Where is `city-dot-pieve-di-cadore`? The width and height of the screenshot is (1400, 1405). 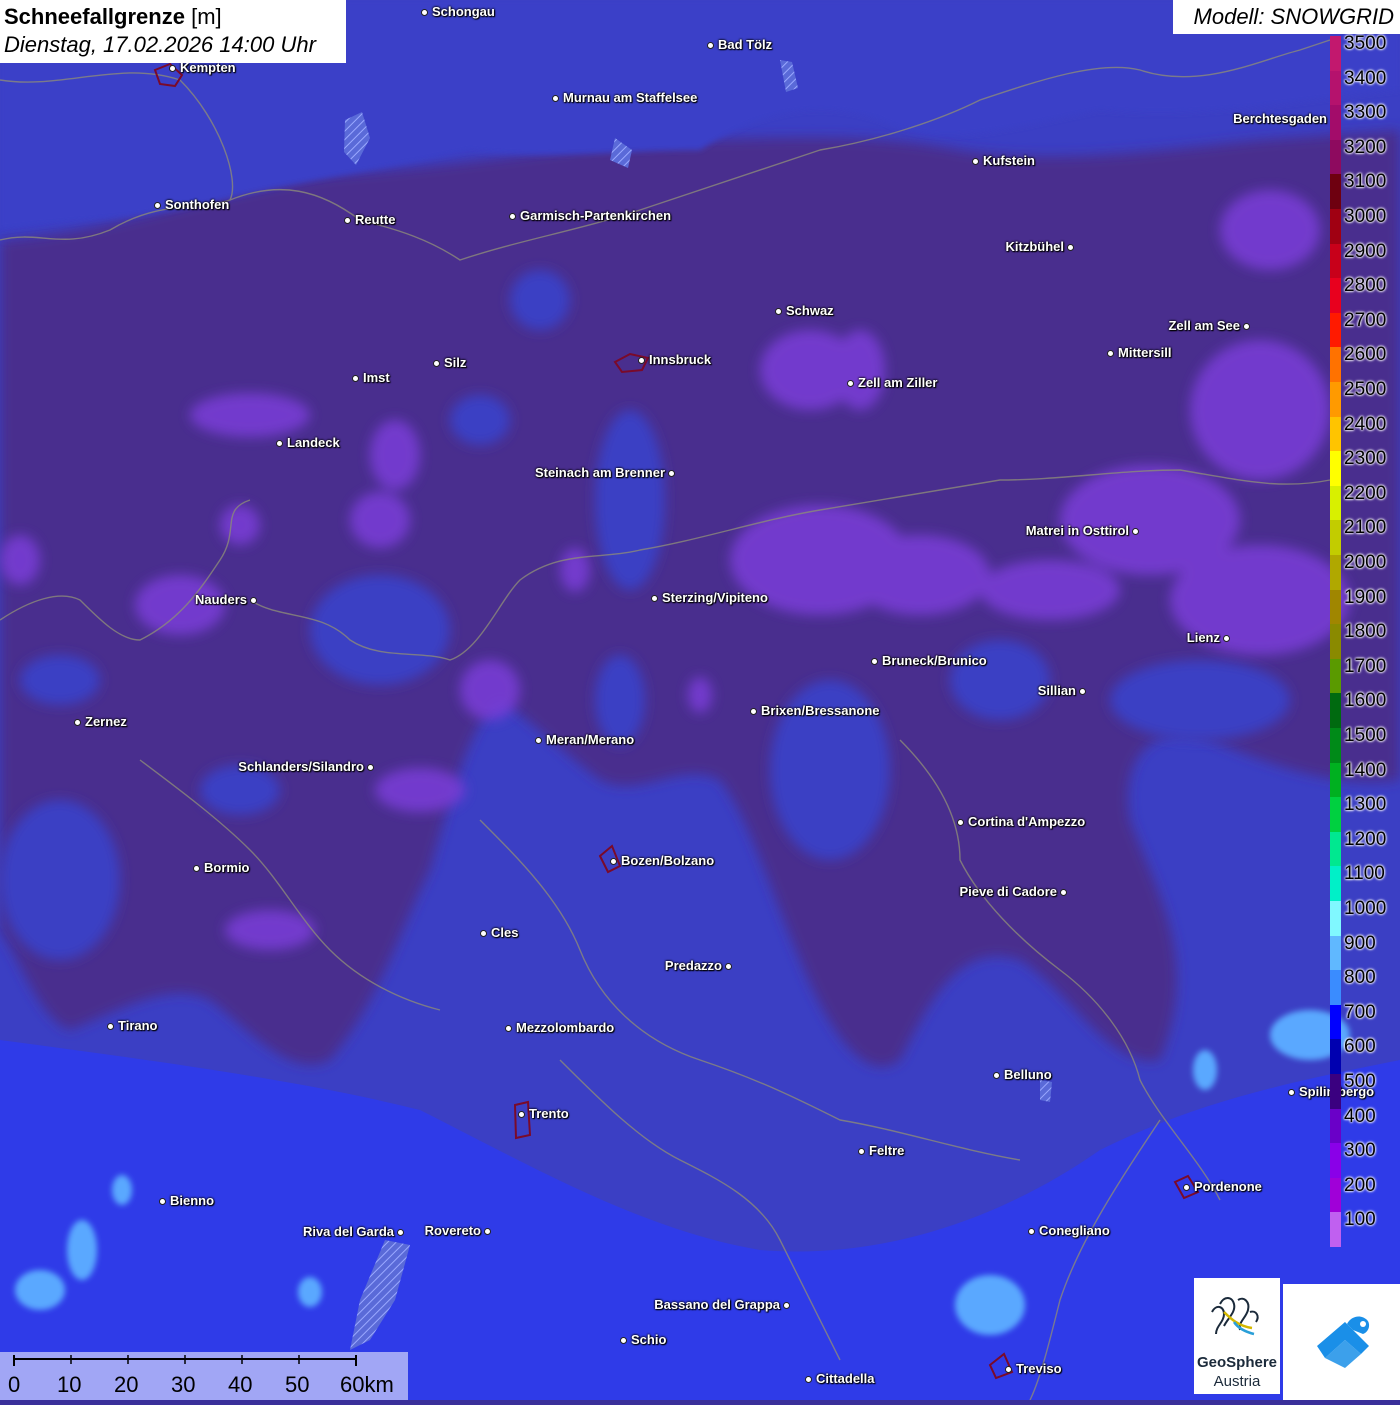 city-dot-pieve-di-cadore is located at coordinates (1063, 892).